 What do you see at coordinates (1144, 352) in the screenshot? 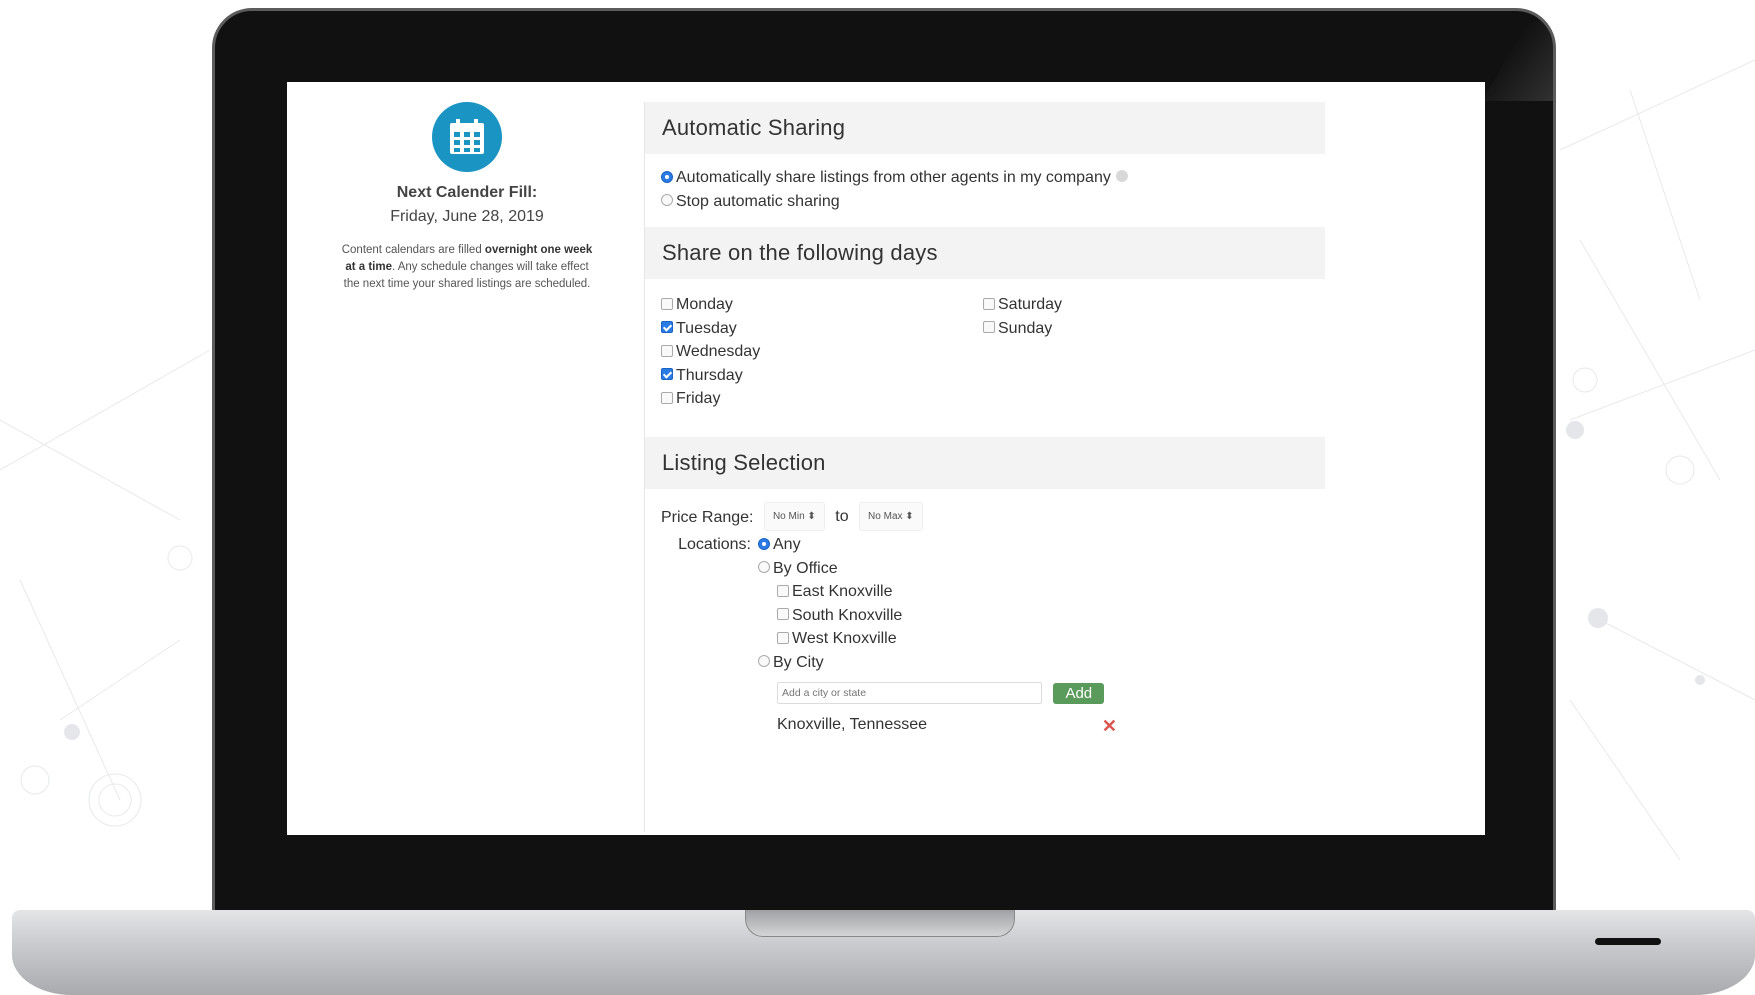
I see `weekend-column: Saturday Sunday` at bounding box center [1144, 352].